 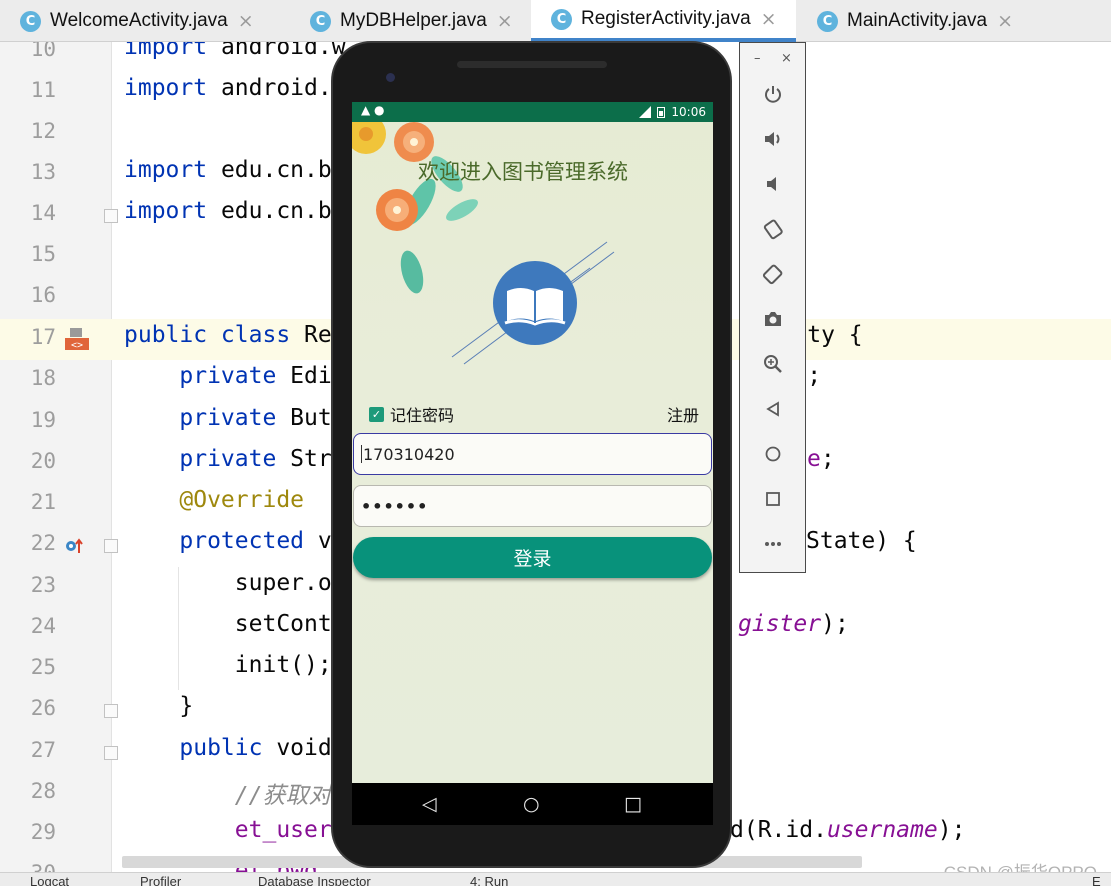 I want to click on rotate-left-icon, so click(x=773, y=229).